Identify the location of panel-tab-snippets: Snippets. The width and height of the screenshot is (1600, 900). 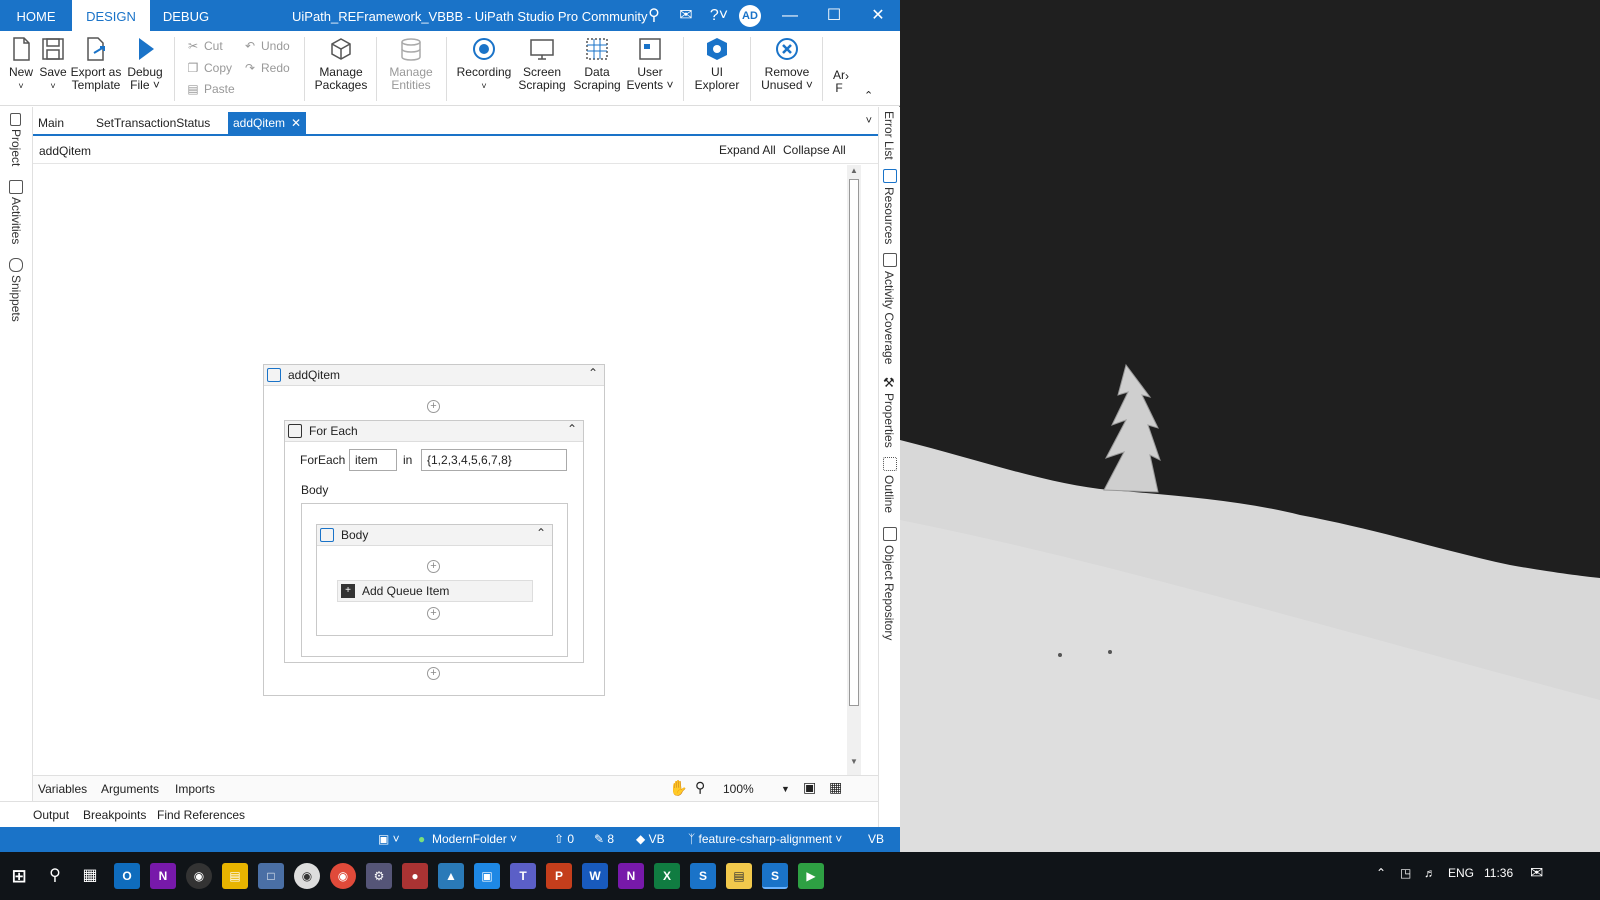
(16, 298).